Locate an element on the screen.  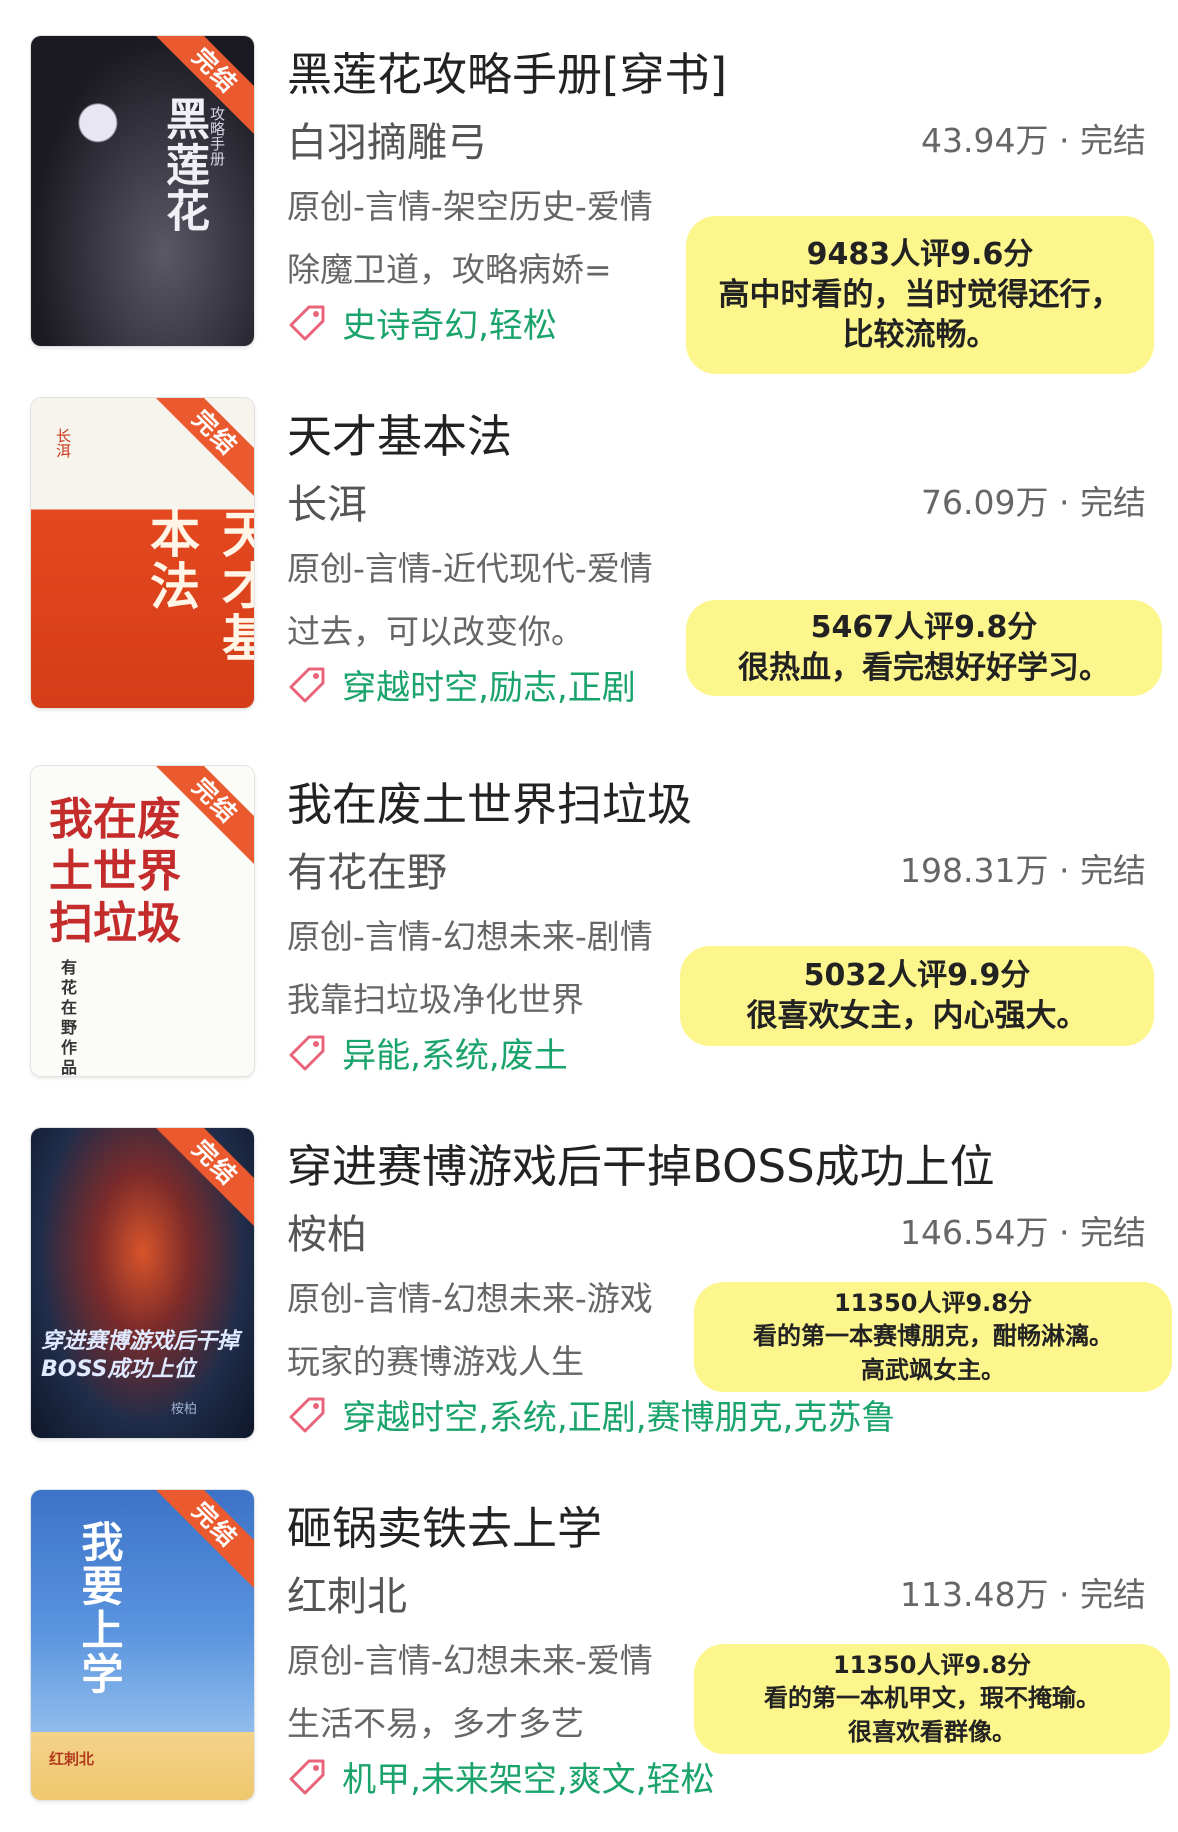
cover-subtitle: 长洱 is located at coordinates (63, 443).